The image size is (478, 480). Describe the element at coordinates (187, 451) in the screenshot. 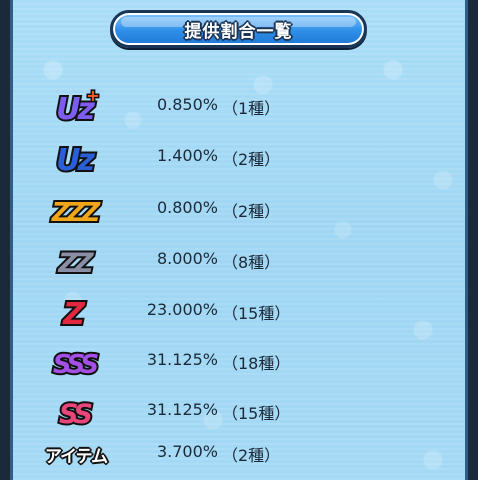

I see `rate-value: 3.700%` at that location.